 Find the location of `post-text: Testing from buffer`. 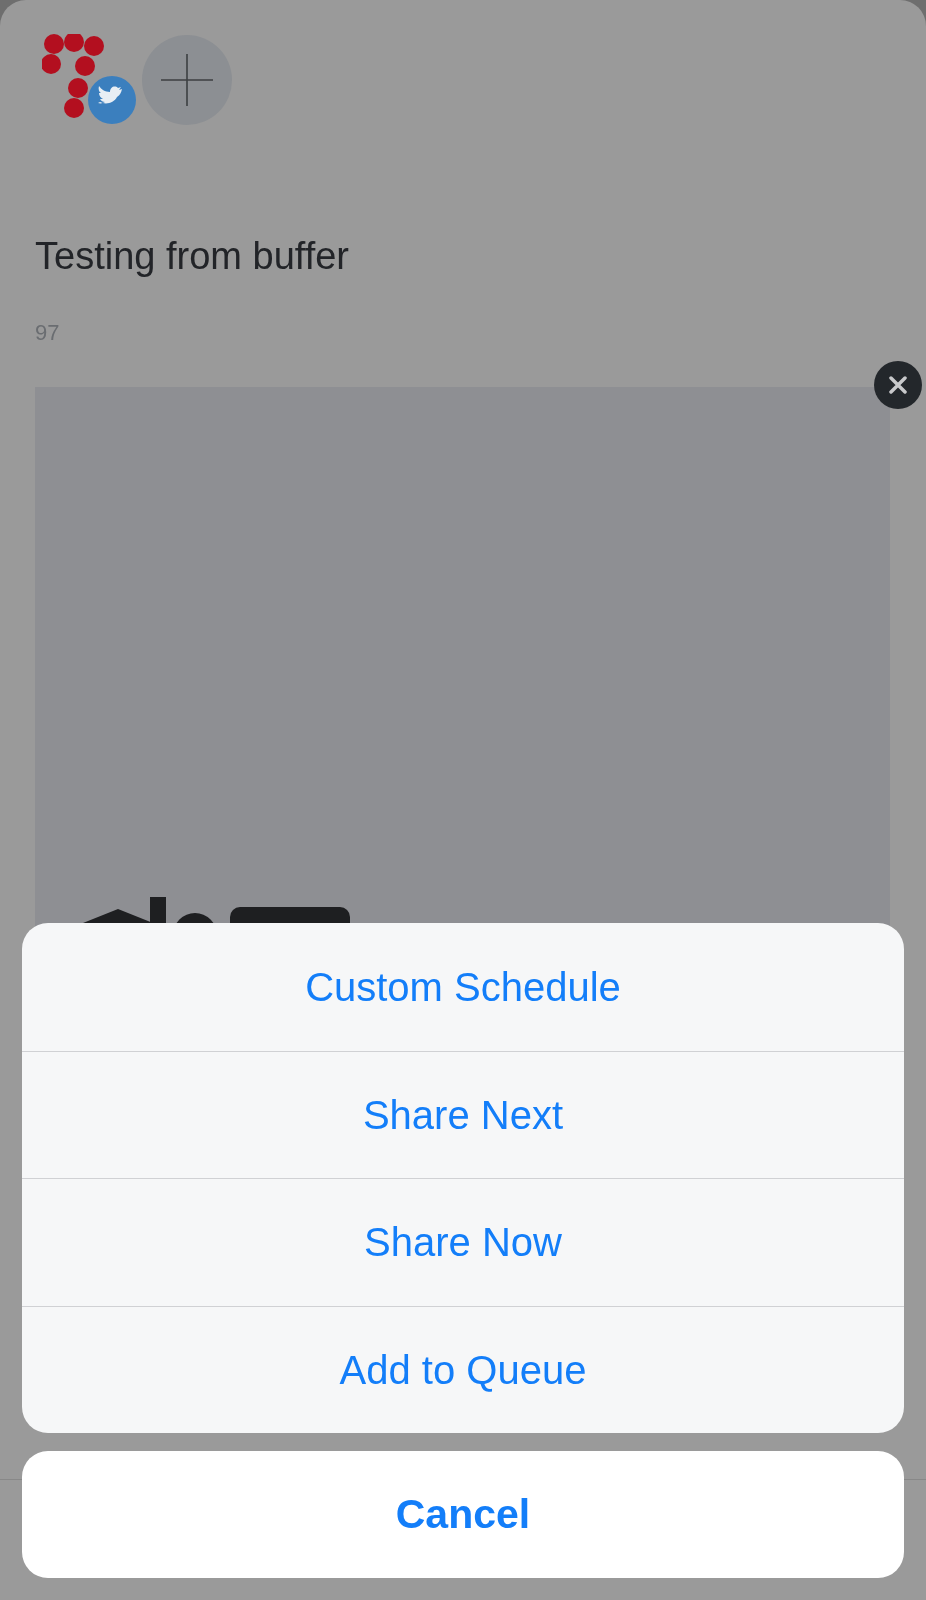

post-text: Testing from buffer is located at coordinates (480, 257).